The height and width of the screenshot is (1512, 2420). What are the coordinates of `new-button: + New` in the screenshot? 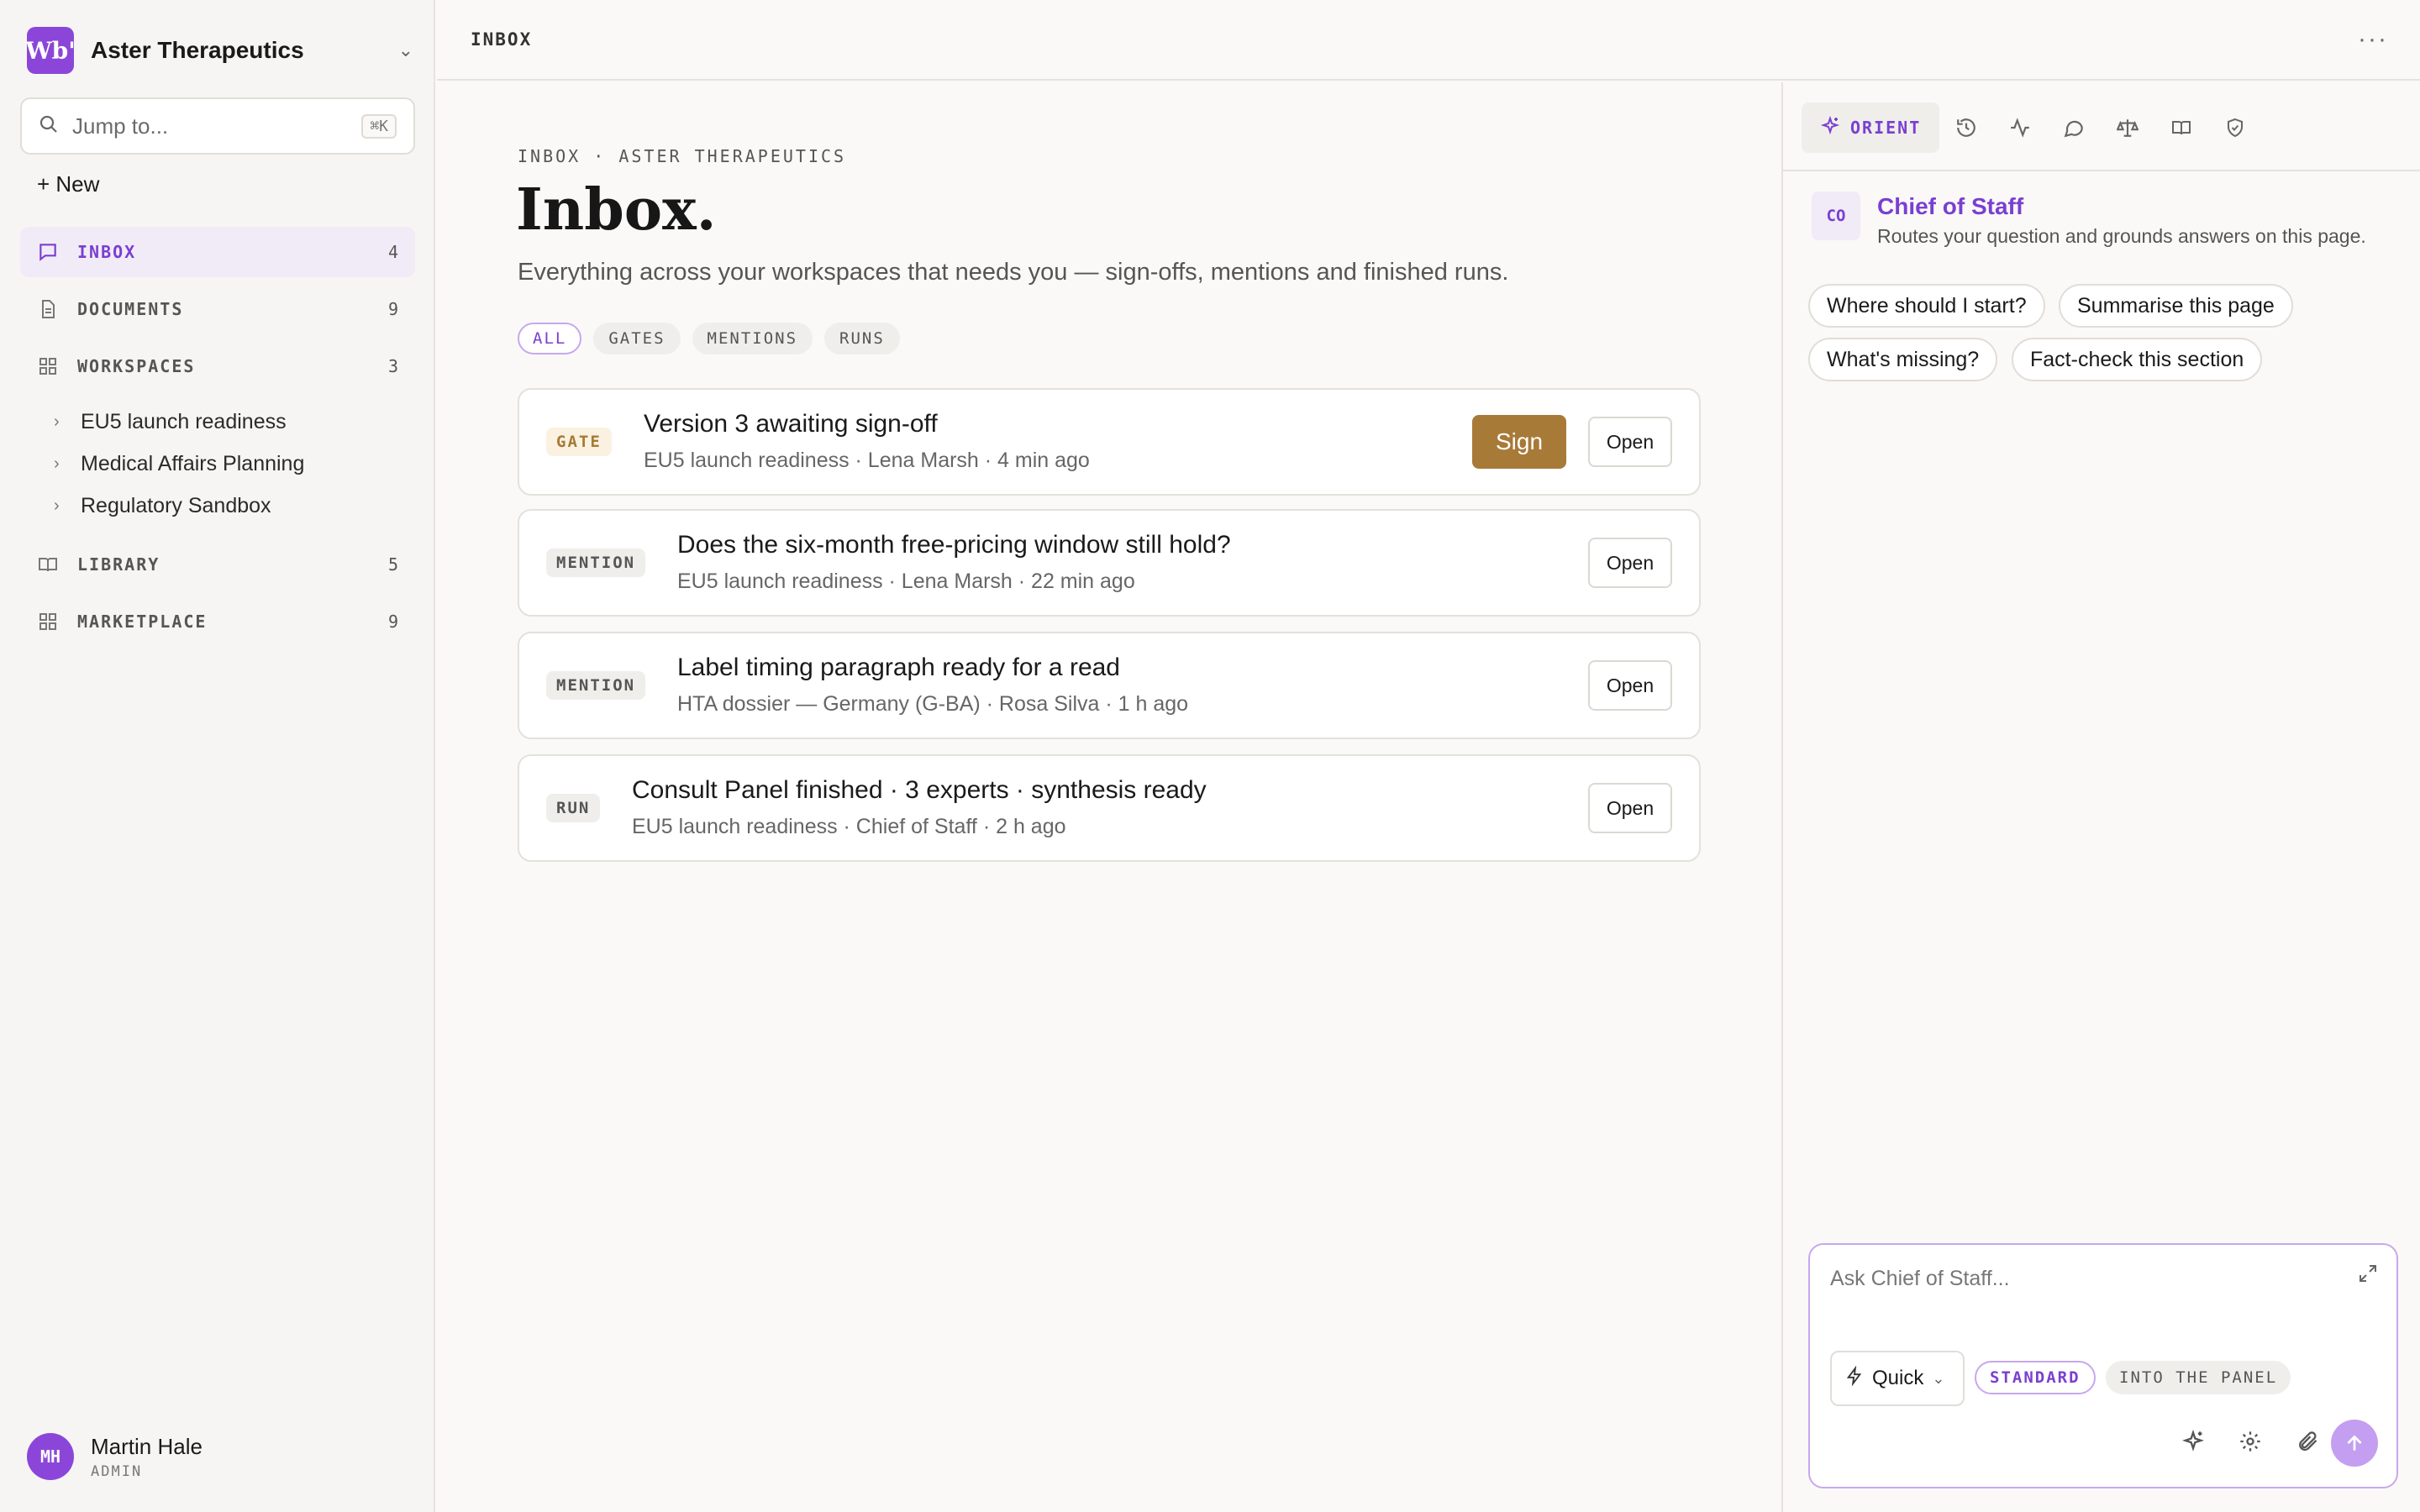 It's located at (68, 184).